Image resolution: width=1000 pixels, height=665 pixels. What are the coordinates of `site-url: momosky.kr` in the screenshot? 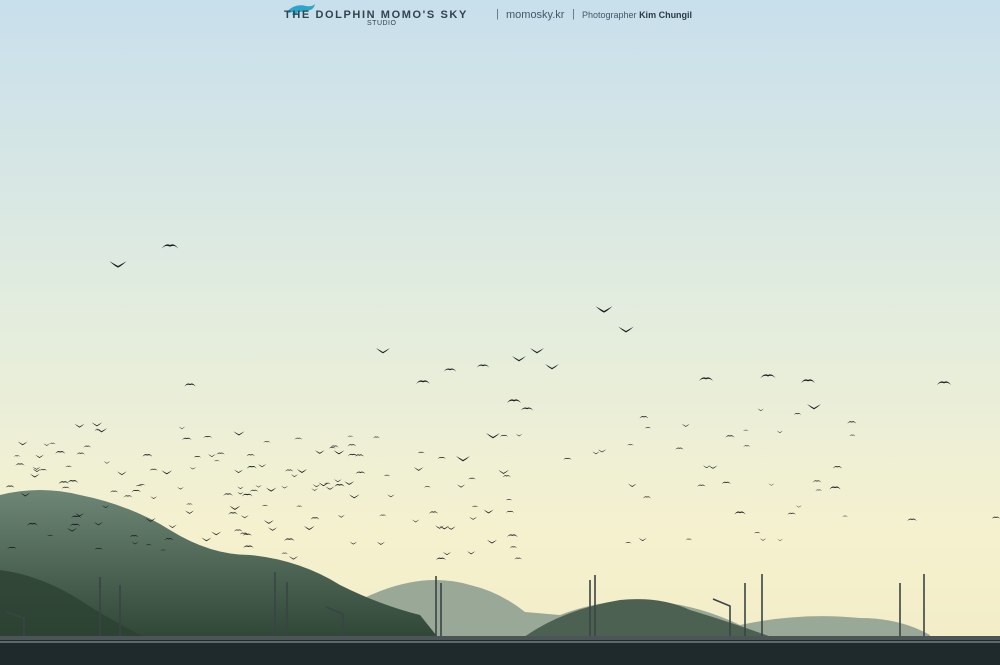 It's located at (535, 15).